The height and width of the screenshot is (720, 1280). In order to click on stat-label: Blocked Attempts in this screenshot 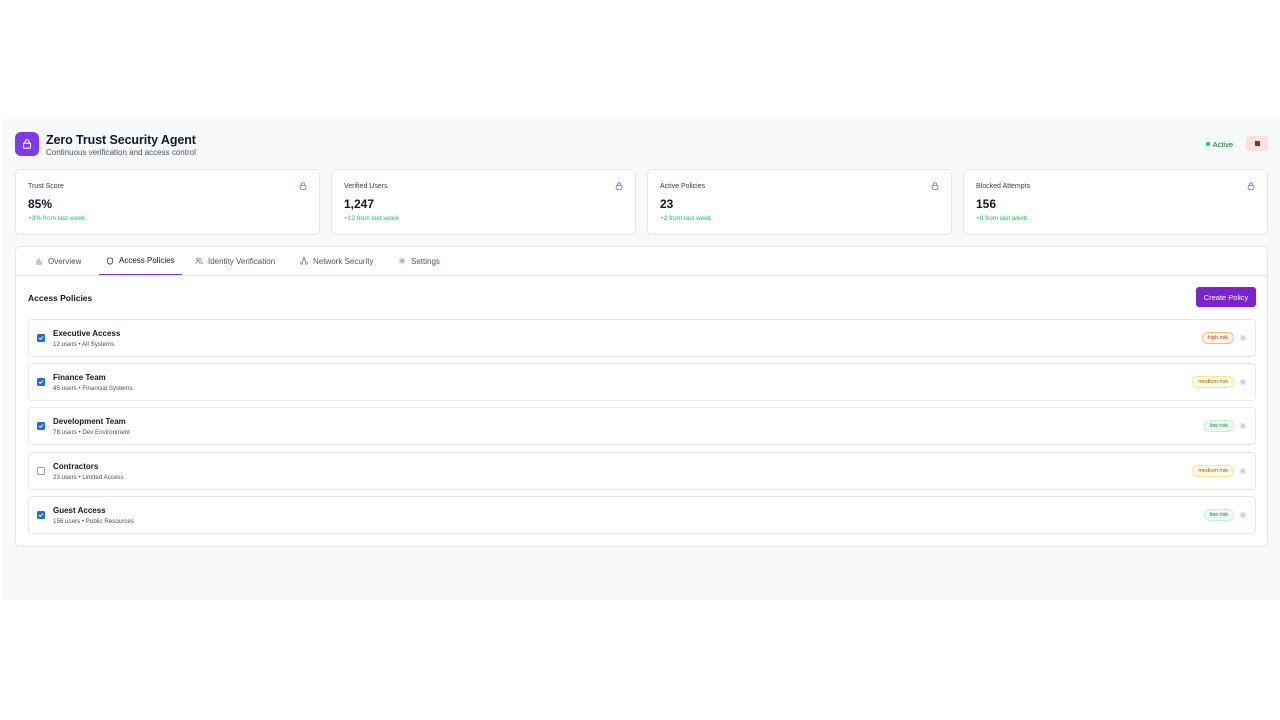, I will do `click(1003, 186)`.